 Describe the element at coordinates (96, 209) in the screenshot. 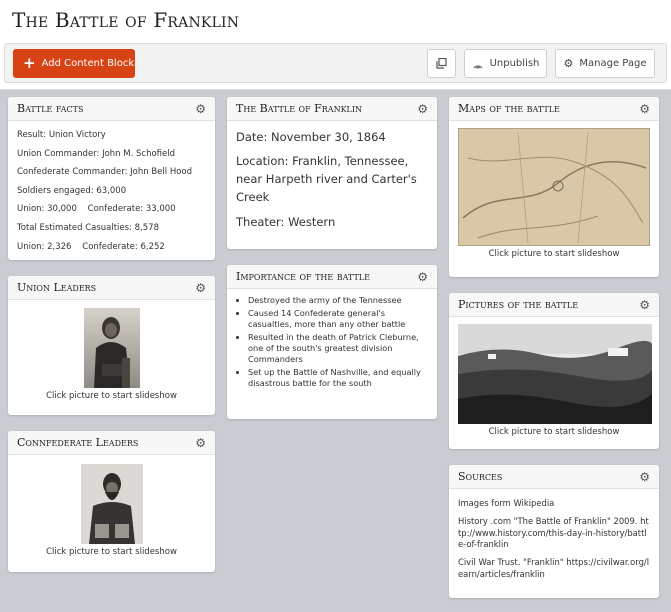

I see `fact-line: Union: 30,000 Confederate: 33,000` at that location.